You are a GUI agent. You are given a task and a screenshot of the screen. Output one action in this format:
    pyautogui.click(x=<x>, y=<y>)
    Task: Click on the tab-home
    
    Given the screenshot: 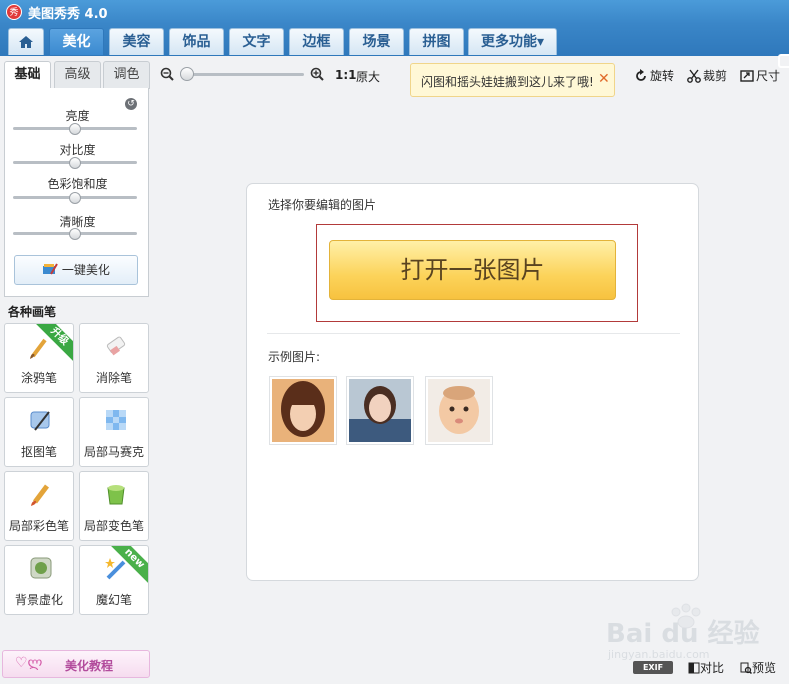 What is the action you would take?
    pyautogui.click(x=26, y=41)
    